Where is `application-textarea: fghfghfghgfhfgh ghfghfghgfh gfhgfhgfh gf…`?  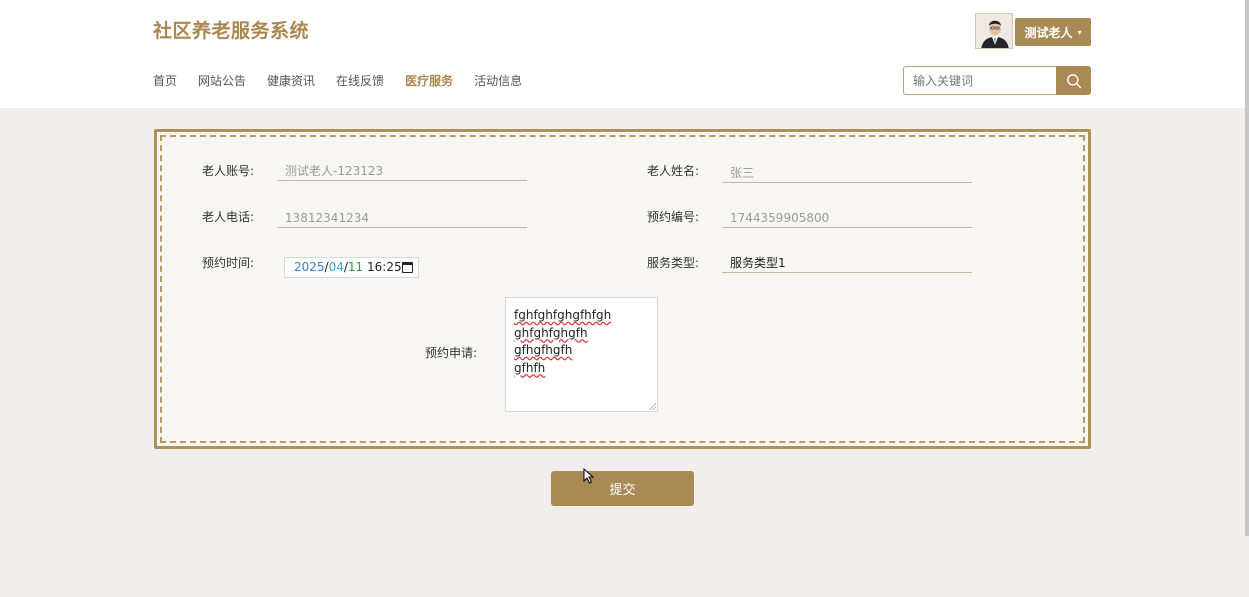
application-textarea: fghfghfghgfhfgh ghfghfghgfh gfhgfhgfh gf… is located at coordinates (581, 354).